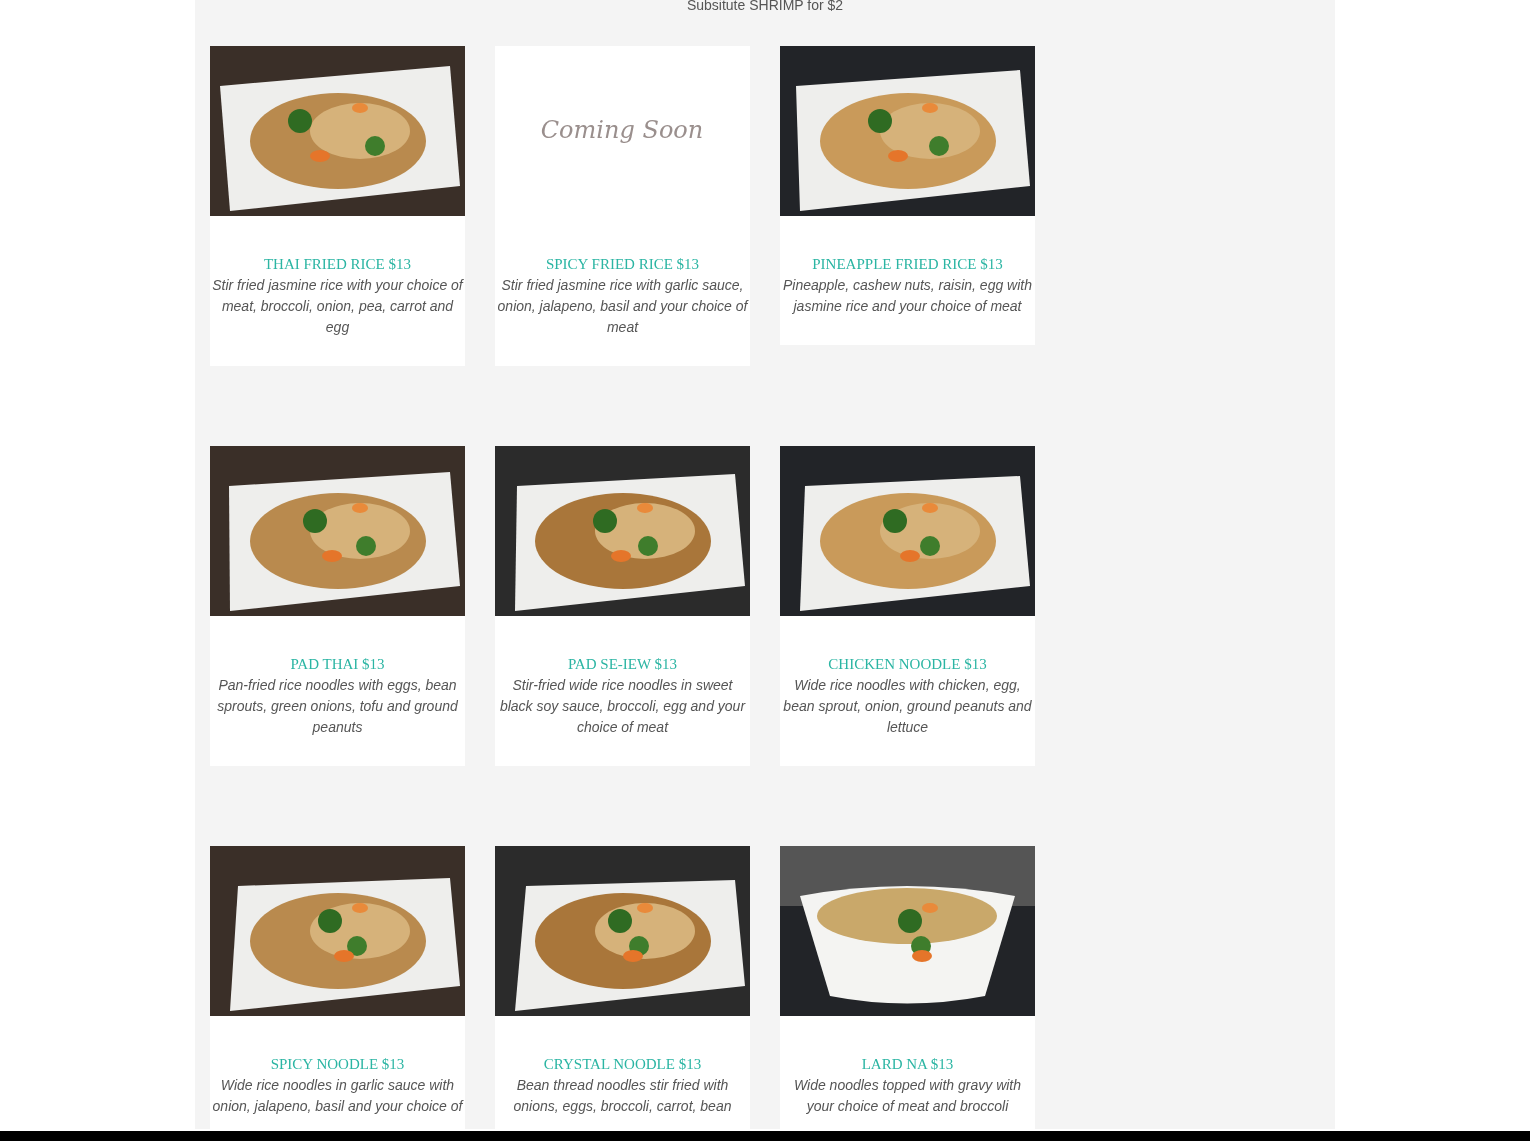 The height and width of the screenshot is (1141, 1530). What do you see at coordinates (907, 264) in the screenshot?
I see `dish-title: PINEAPPLE FRIED RICE $13` at bounding box center [907, 264].